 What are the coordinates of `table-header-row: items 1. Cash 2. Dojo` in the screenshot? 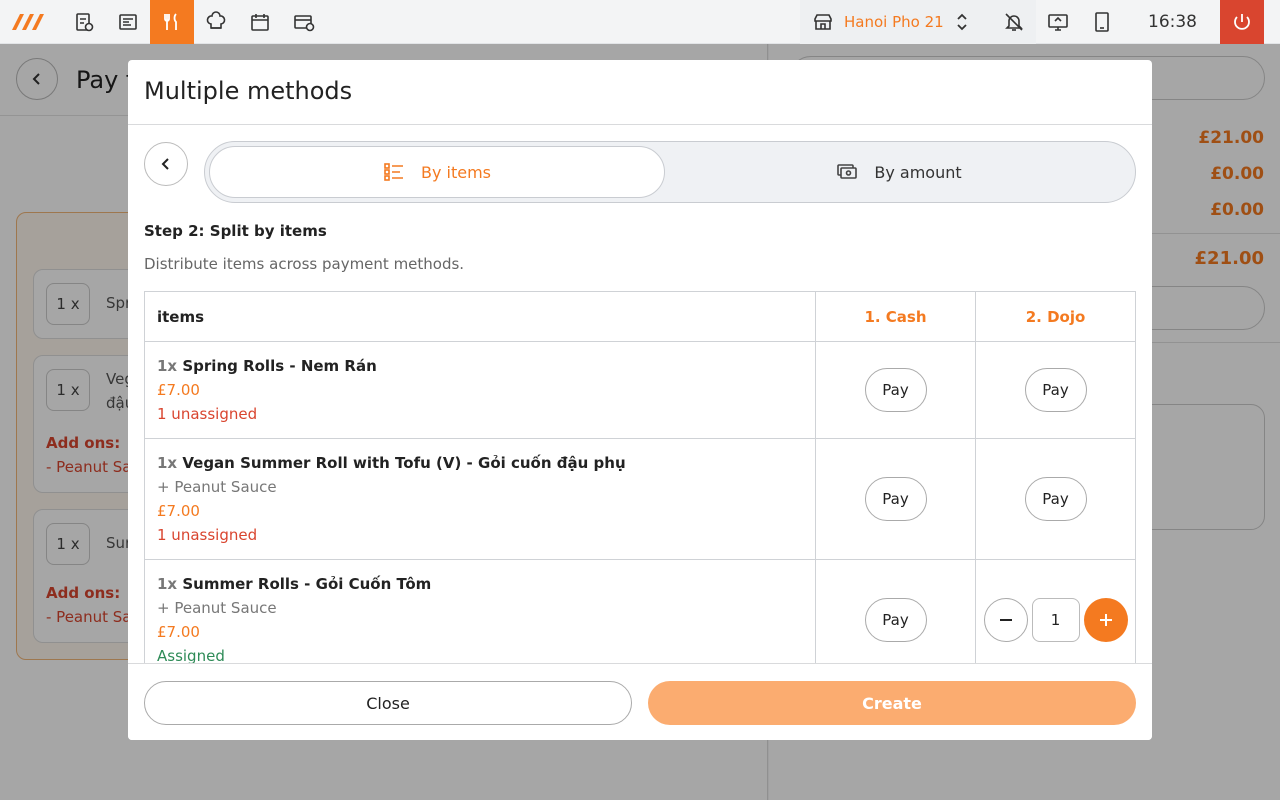 It's located at (640, 316).